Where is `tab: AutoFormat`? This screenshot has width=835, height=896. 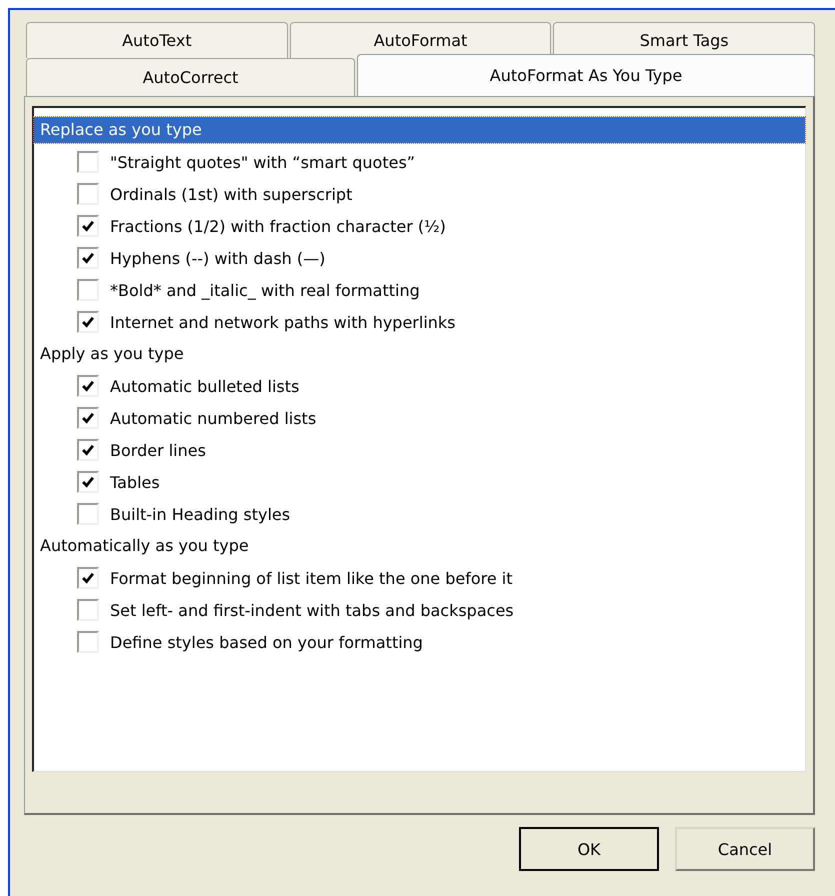 tab: AutoFormat is located at coordinates (421, 40).